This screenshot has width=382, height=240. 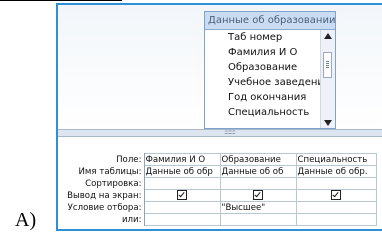 What do you see at coordinates (263, 37) in the screenshot?
I see `field-item: Таб номер` at bounding box center [263, 37].